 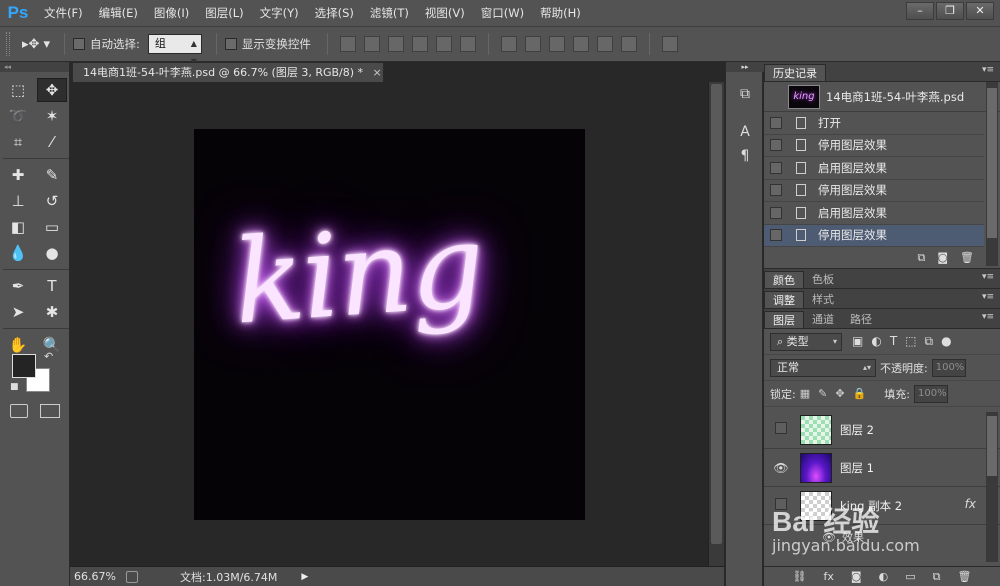 What do you see at coordinates (992, 487) in the screenshot?
I see `layers-scrollbar` at bounding box center [992, 487].